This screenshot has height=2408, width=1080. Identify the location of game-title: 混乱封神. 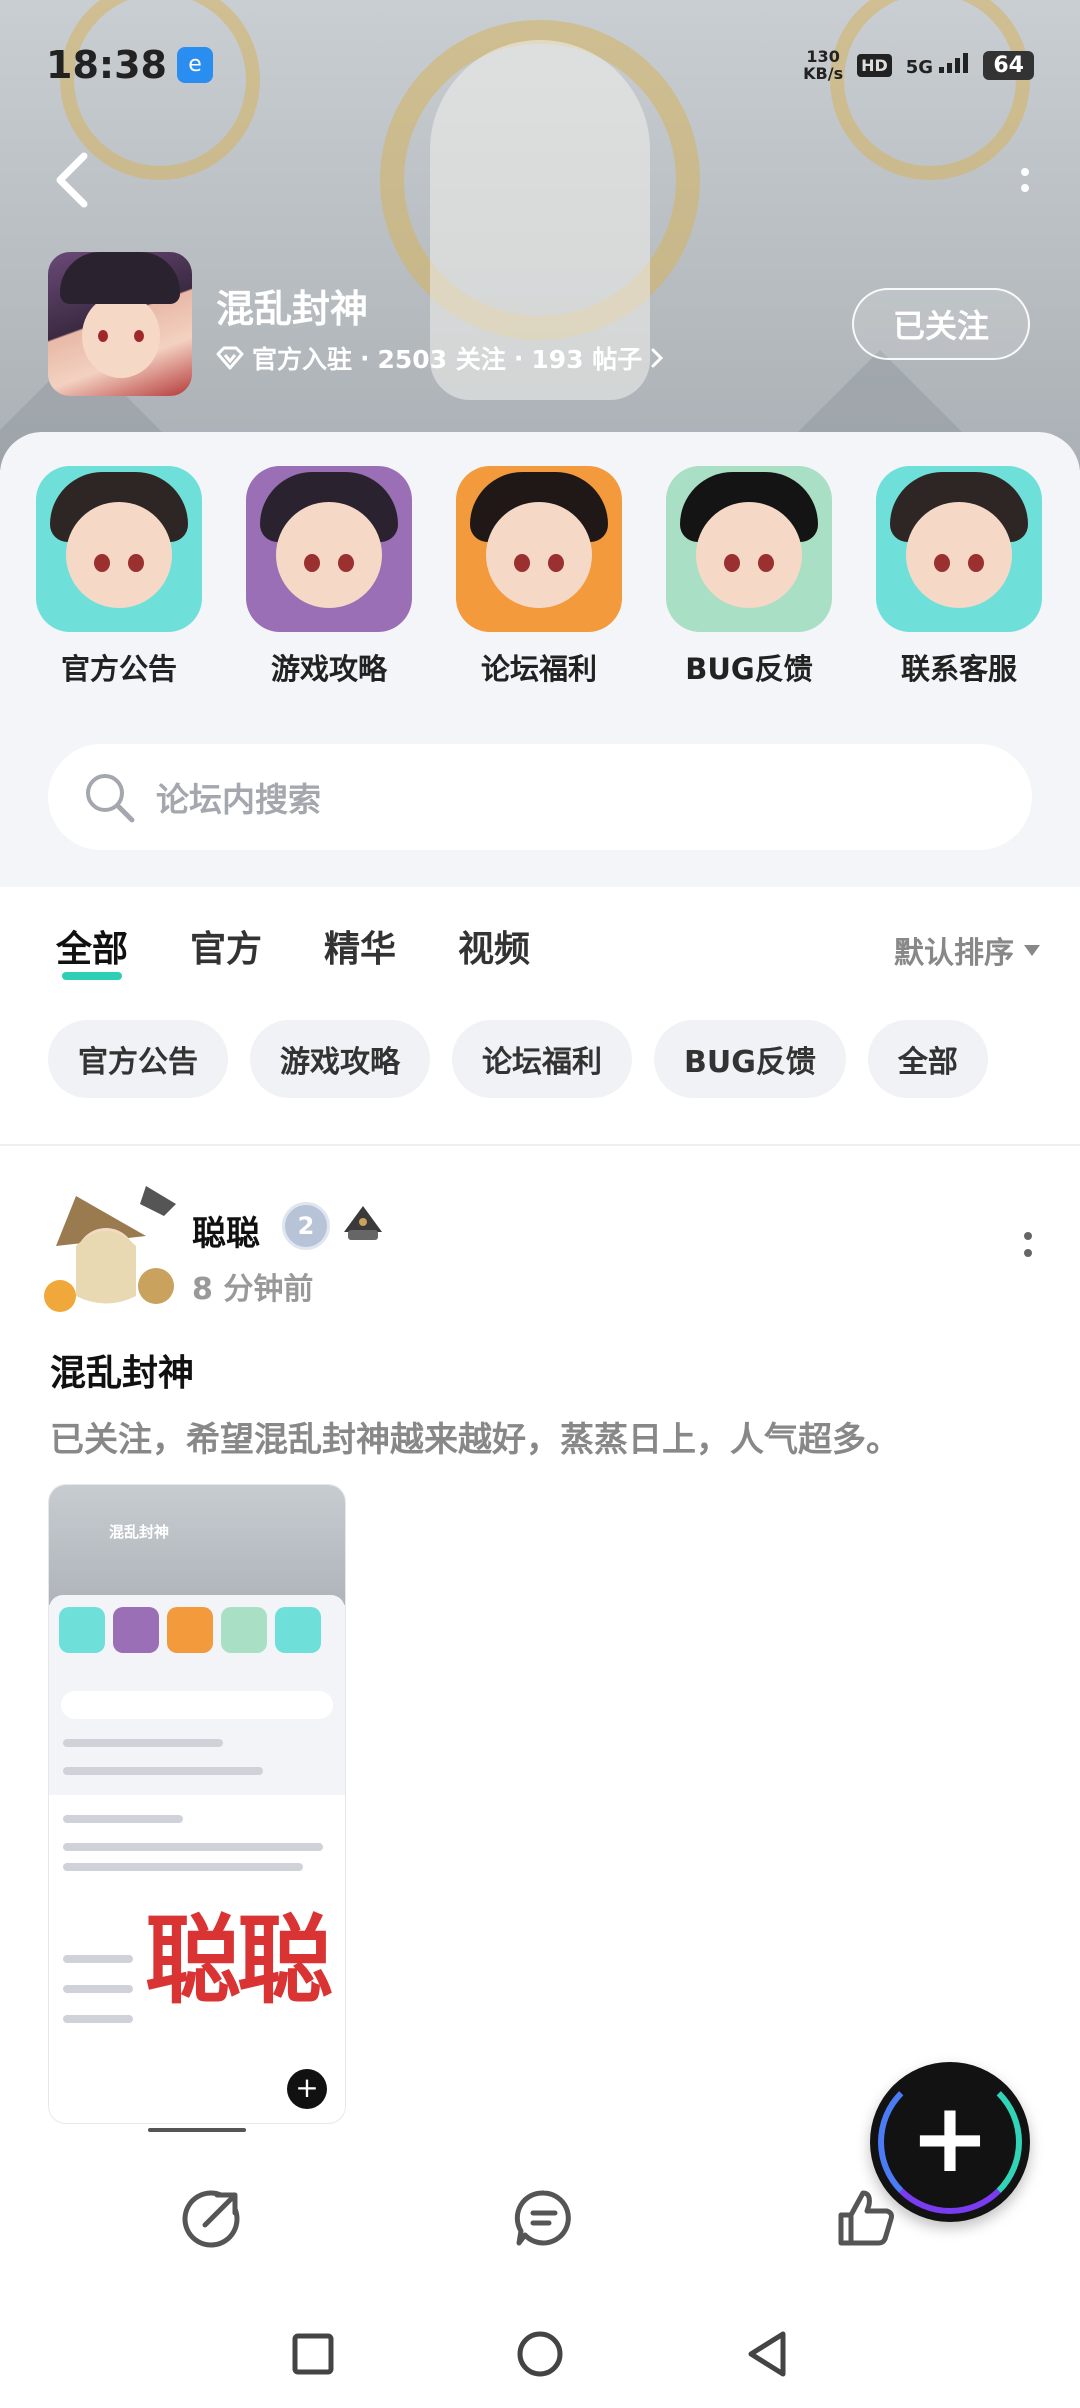
(292, 309).